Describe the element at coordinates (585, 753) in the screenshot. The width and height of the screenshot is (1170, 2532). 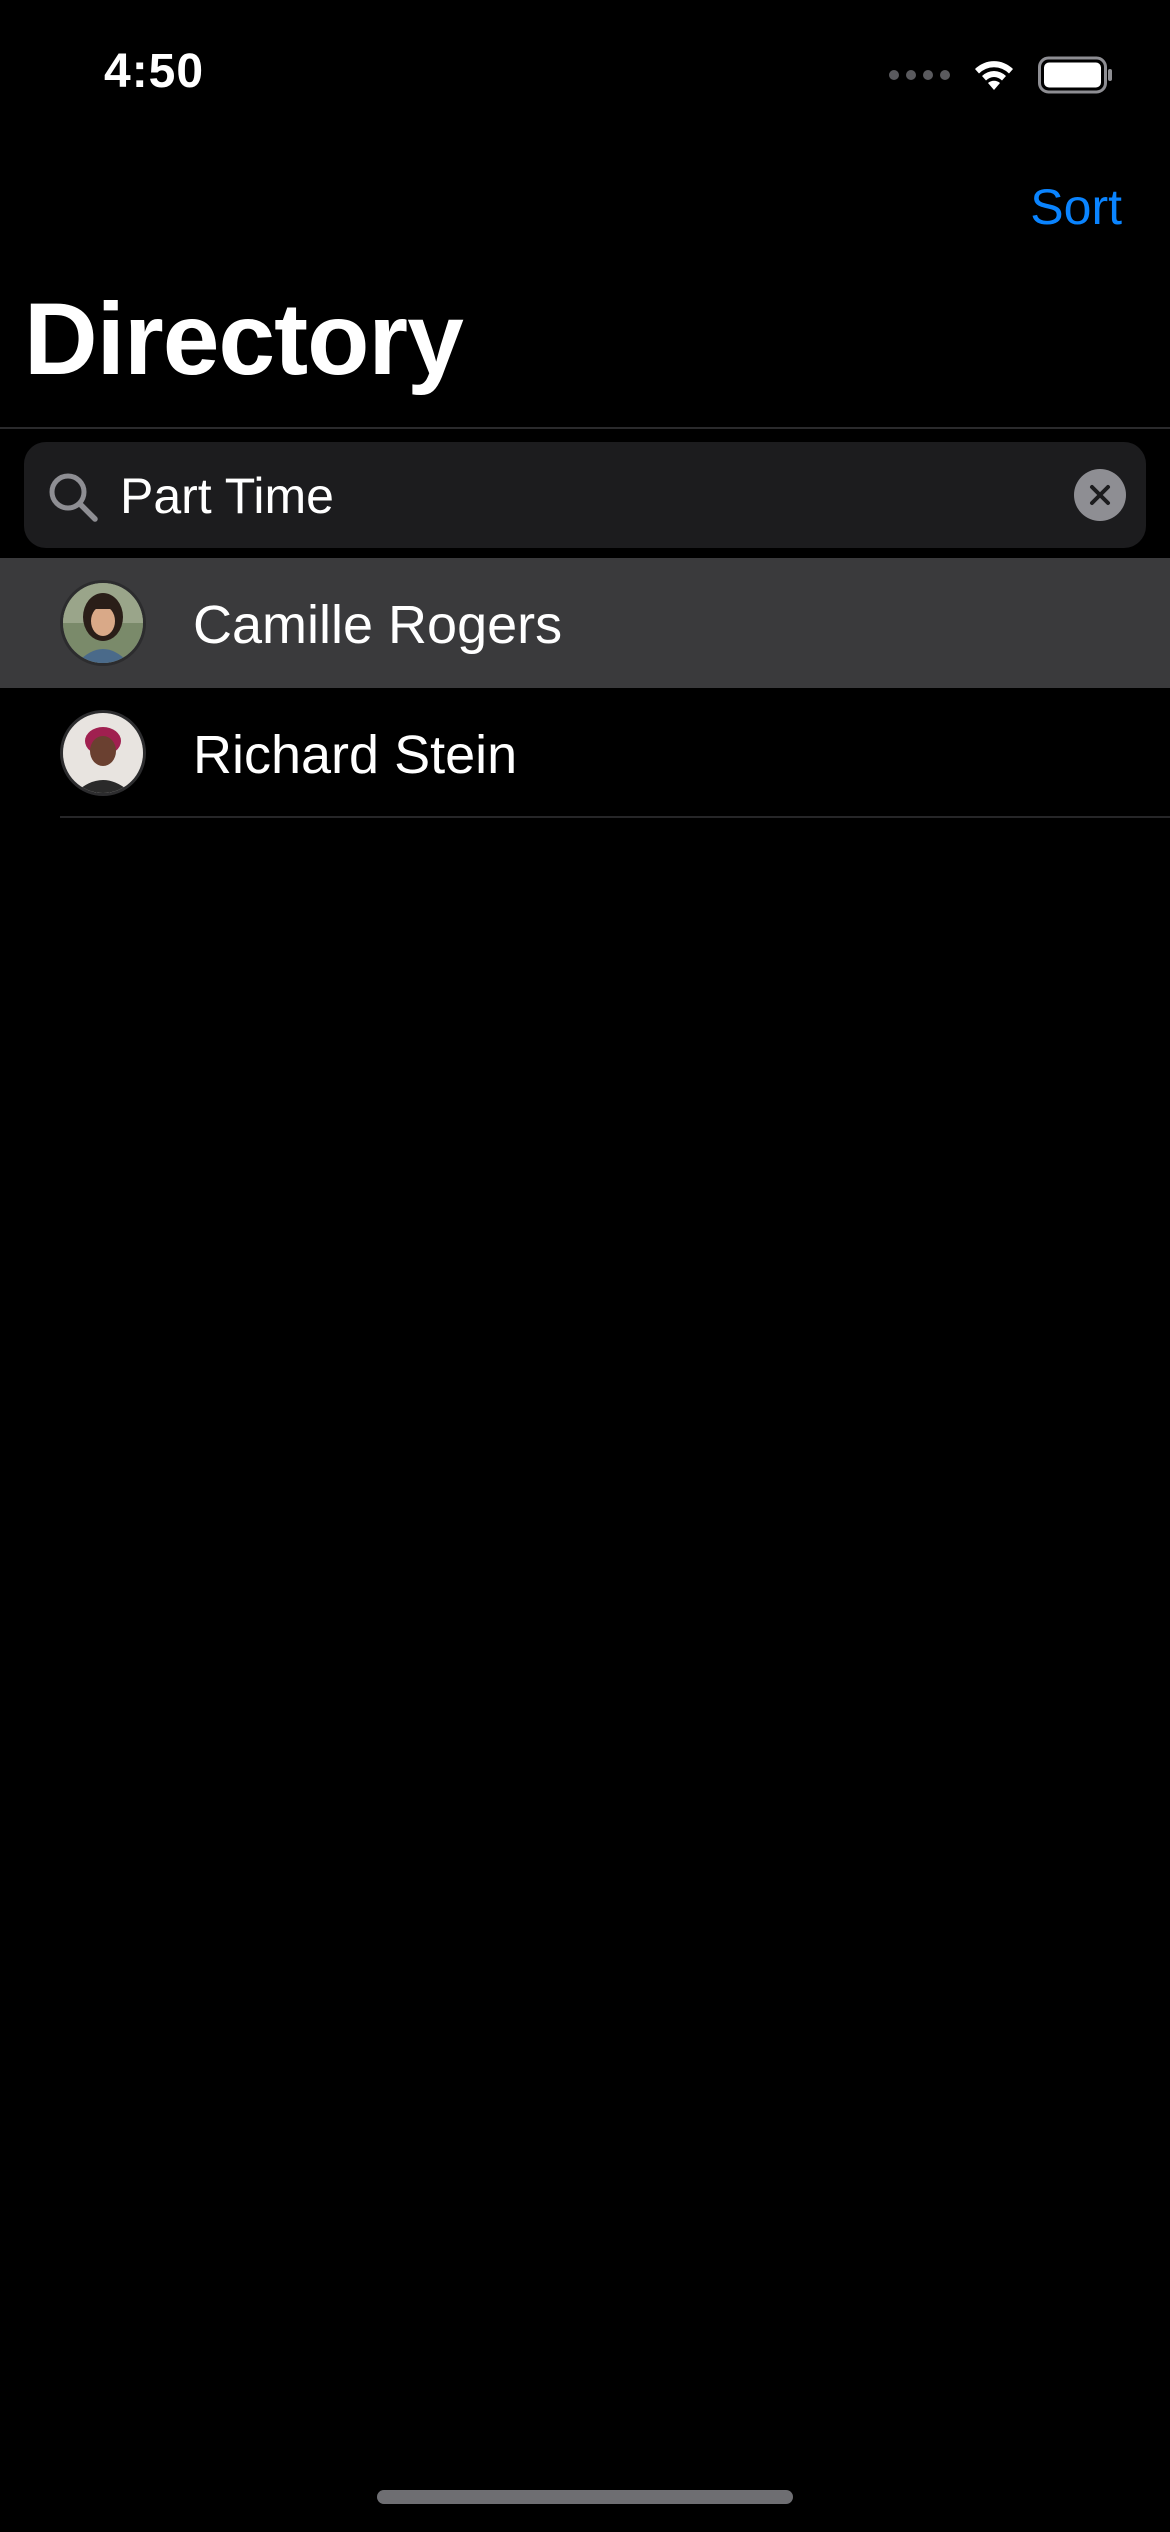
I see `list-item: Richard Stein` at that location.